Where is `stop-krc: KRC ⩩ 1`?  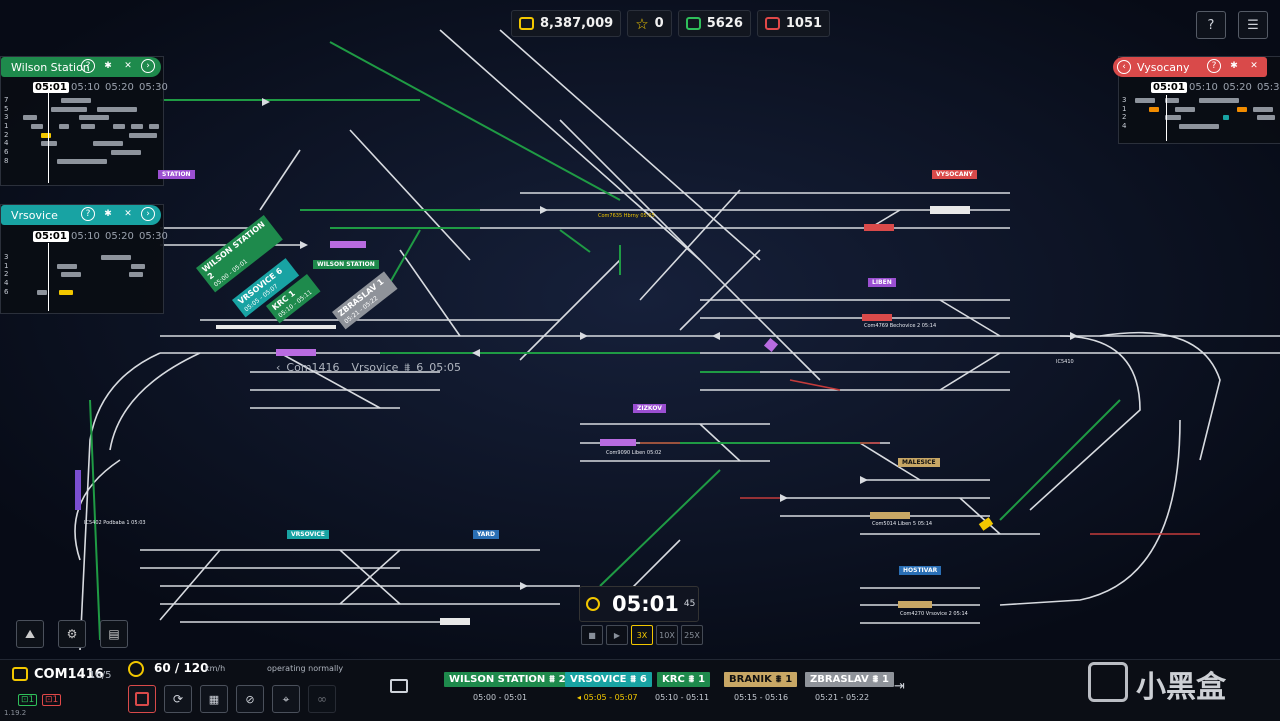 stop-krc: KRC ⩩ 1 is located at coordinates (684, 679).